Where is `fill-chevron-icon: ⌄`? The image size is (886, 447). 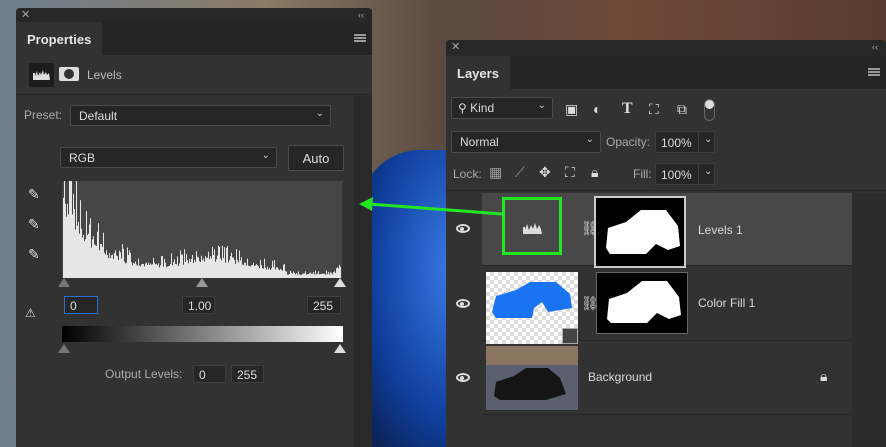 fill-chevron-icon: ⌄ is located at coordinates (706, 174).